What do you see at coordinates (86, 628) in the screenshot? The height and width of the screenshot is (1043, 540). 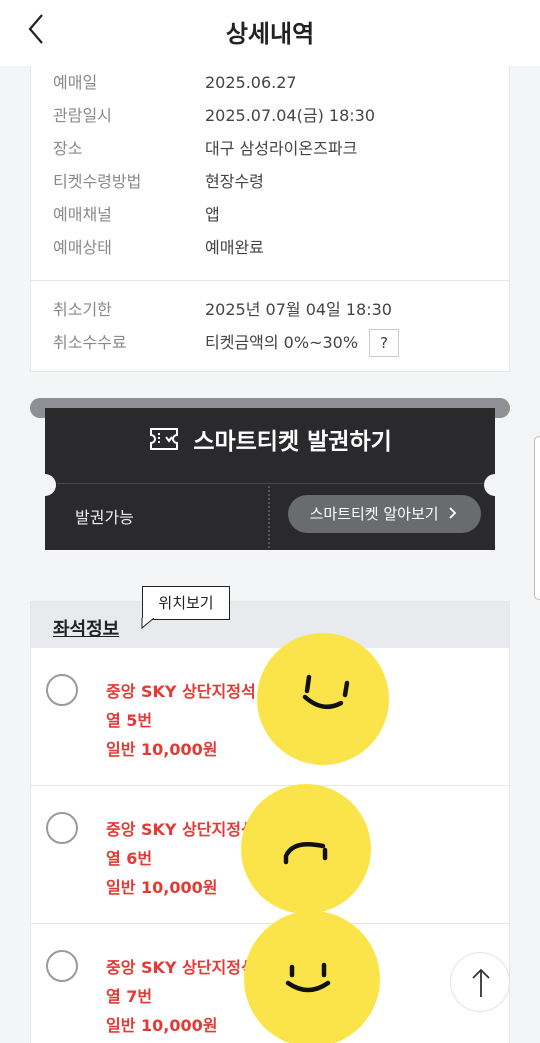 I see `seat-info-title: 좌석정보` at bounding box center [86, 628].